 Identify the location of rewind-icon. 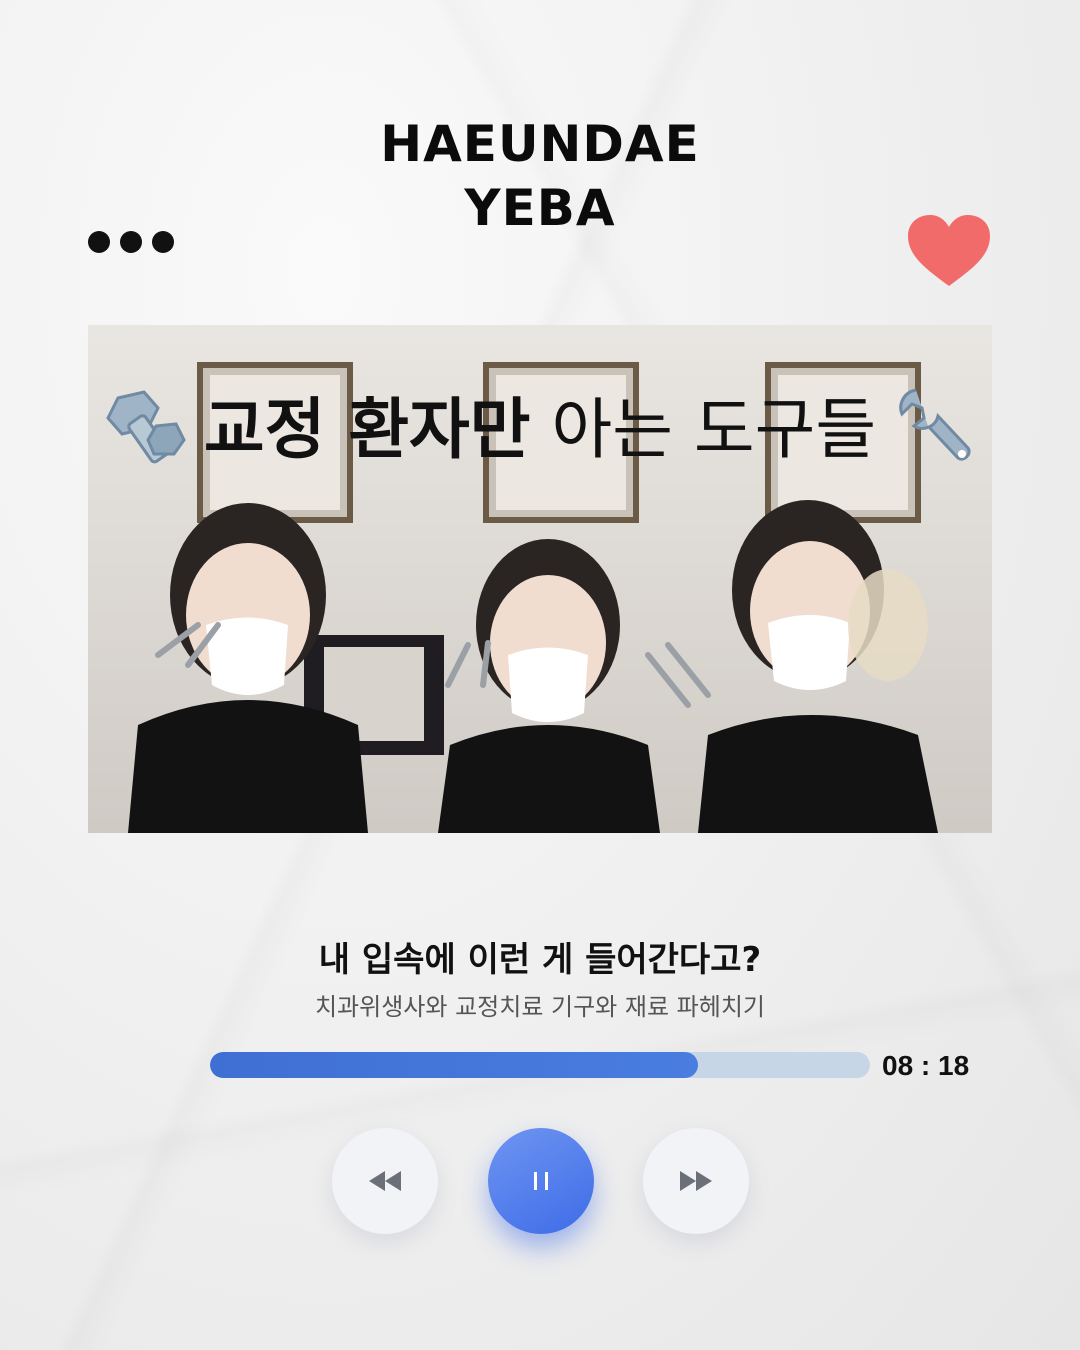
(385, 1181).